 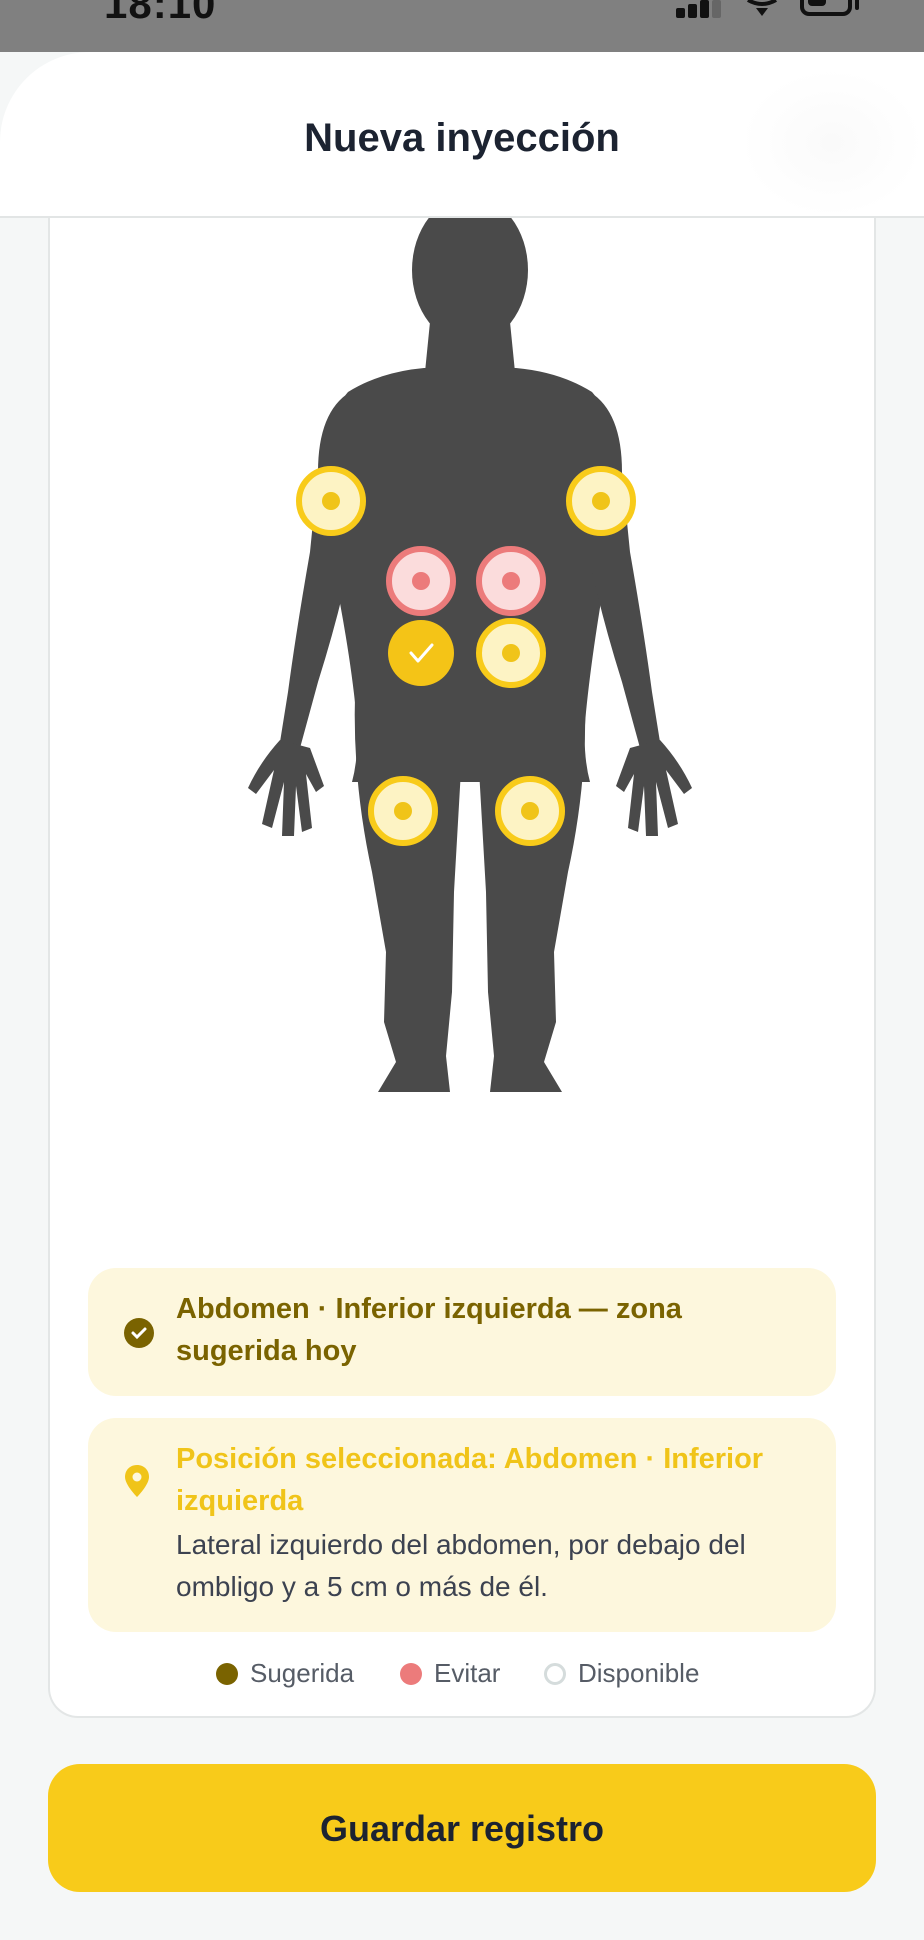 I want to click on legend-label-available: Disponible, so click(x=639, y=1673).